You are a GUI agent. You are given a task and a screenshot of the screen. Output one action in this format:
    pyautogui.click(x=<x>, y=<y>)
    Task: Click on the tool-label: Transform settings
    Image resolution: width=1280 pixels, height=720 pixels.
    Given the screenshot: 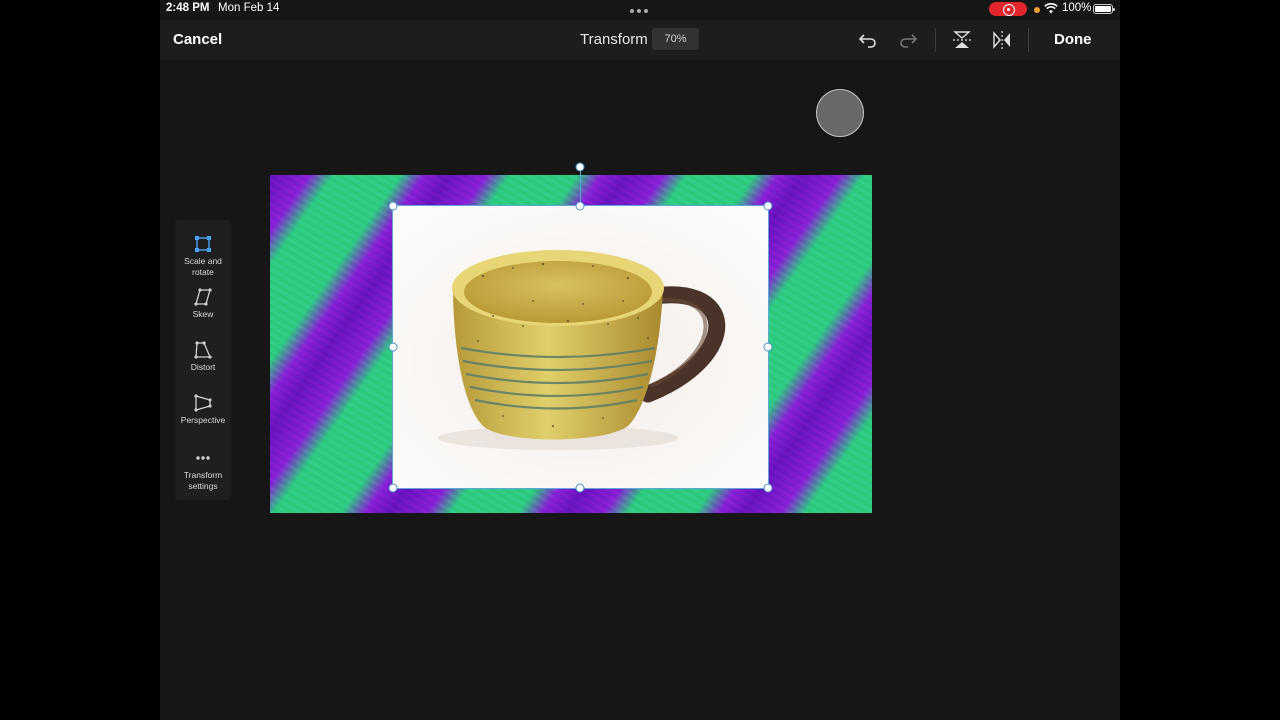 What is the action you would take?
    pyautogui.click(x=203, y=480)
    